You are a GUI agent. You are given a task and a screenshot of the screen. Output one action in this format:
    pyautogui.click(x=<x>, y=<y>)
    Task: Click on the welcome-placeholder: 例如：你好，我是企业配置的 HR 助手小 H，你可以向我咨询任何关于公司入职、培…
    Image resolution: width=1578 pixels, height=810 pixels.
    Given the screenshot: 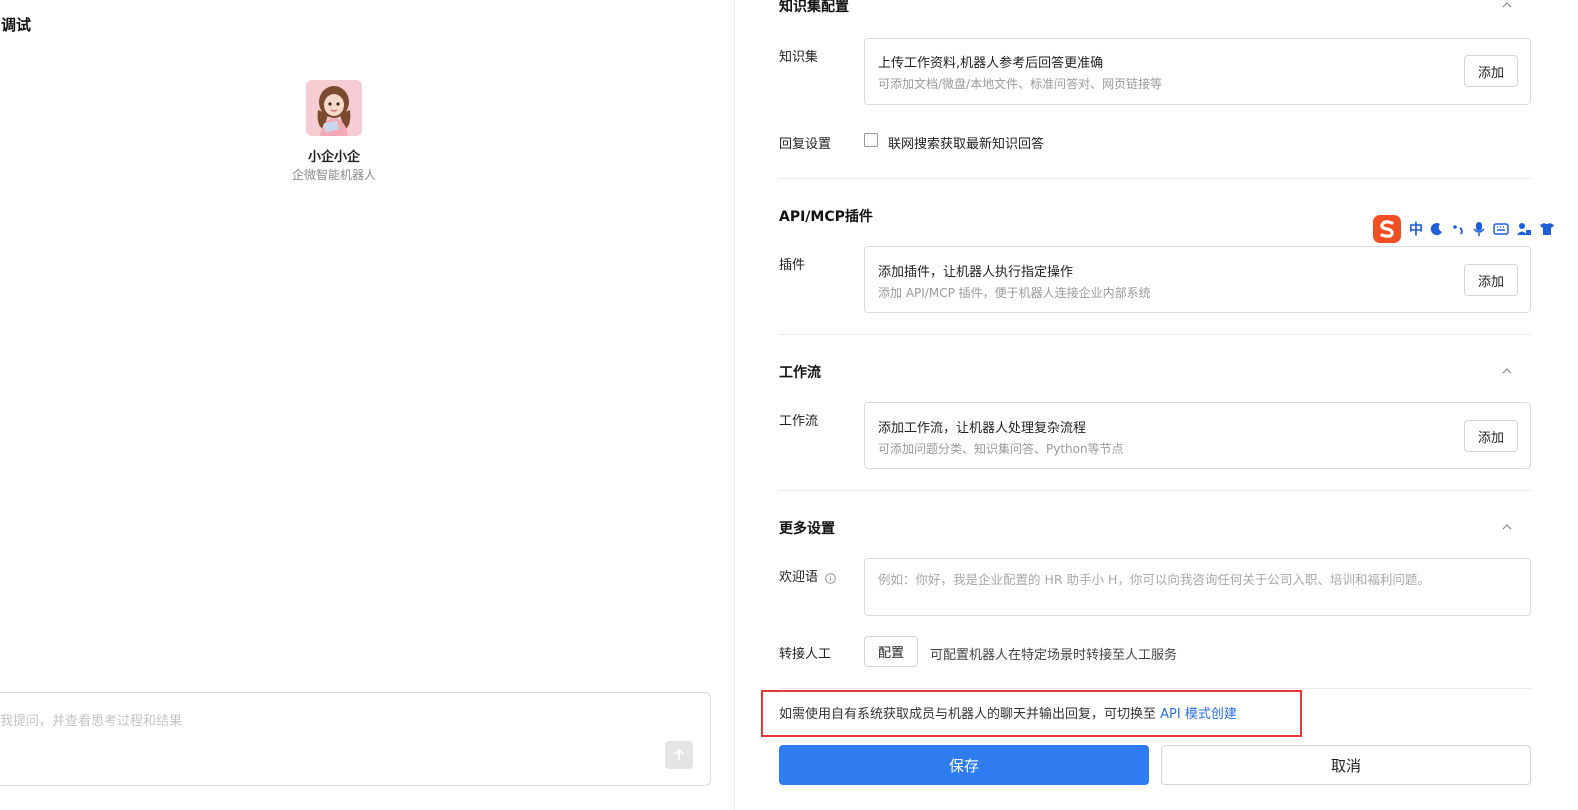 What is the action you would take?
    pyautogui.click(x=1154, y=579)
    